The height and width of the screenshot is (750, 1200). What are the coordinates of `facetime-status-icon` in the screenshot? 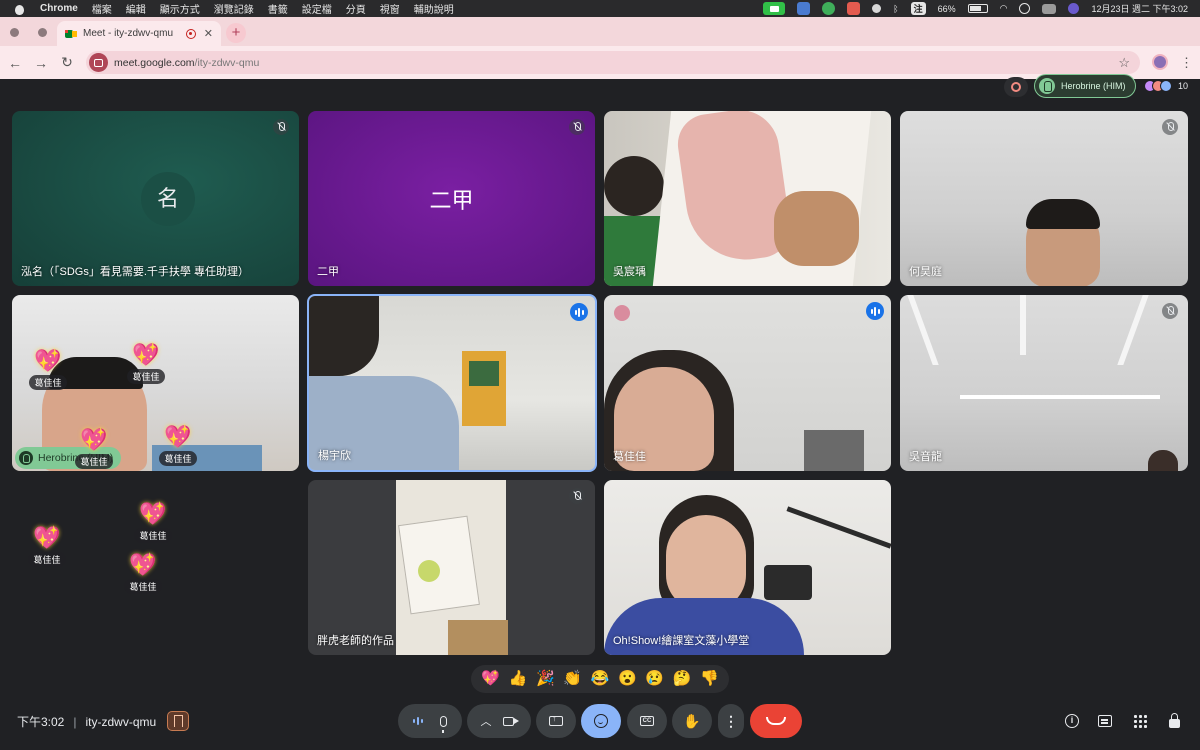 It's located at (774, 8).